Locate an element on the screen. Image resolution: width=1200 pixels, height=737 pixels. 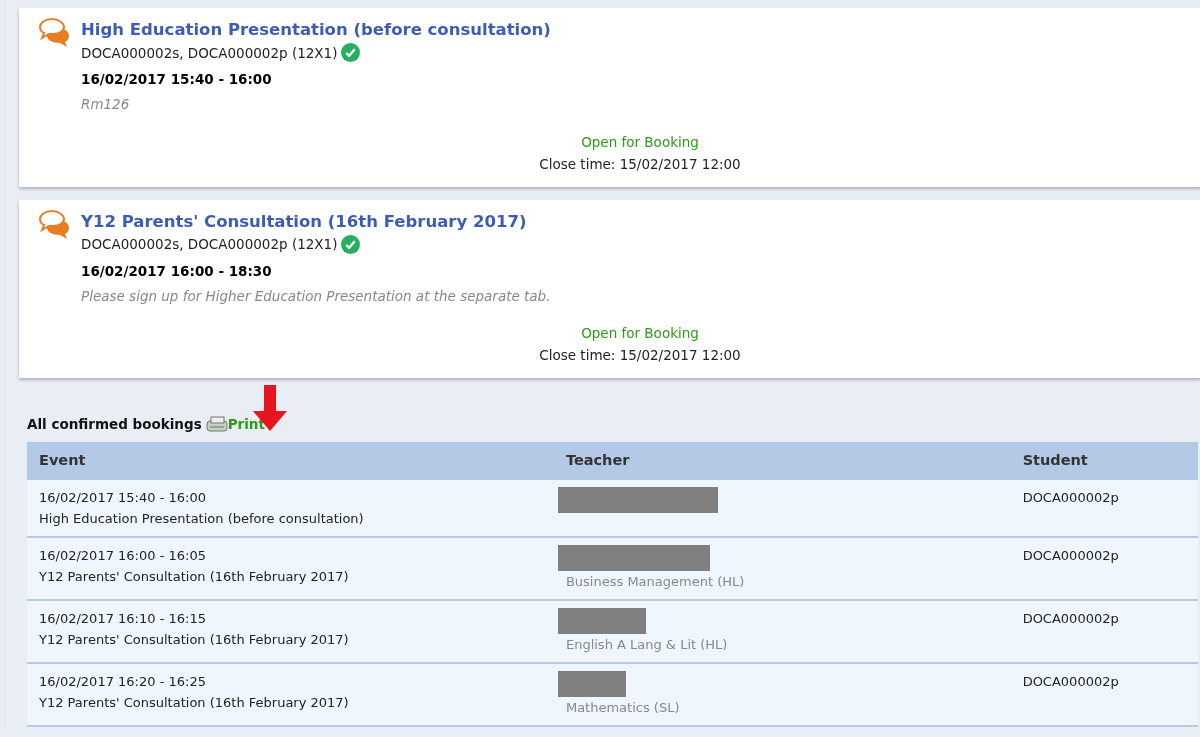
printer-icon is located at coordinates (216, 424).